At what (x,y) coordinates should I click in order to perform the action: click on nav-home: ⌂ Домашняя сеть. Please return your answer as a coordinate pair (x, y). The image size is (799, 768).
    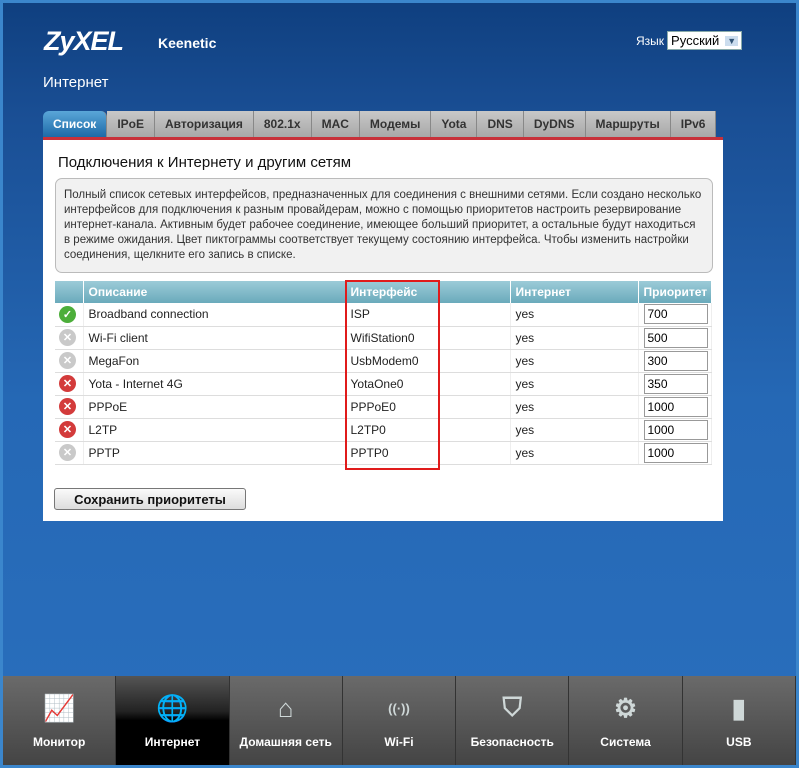
    Looking at the image, I should click on (286, 720).